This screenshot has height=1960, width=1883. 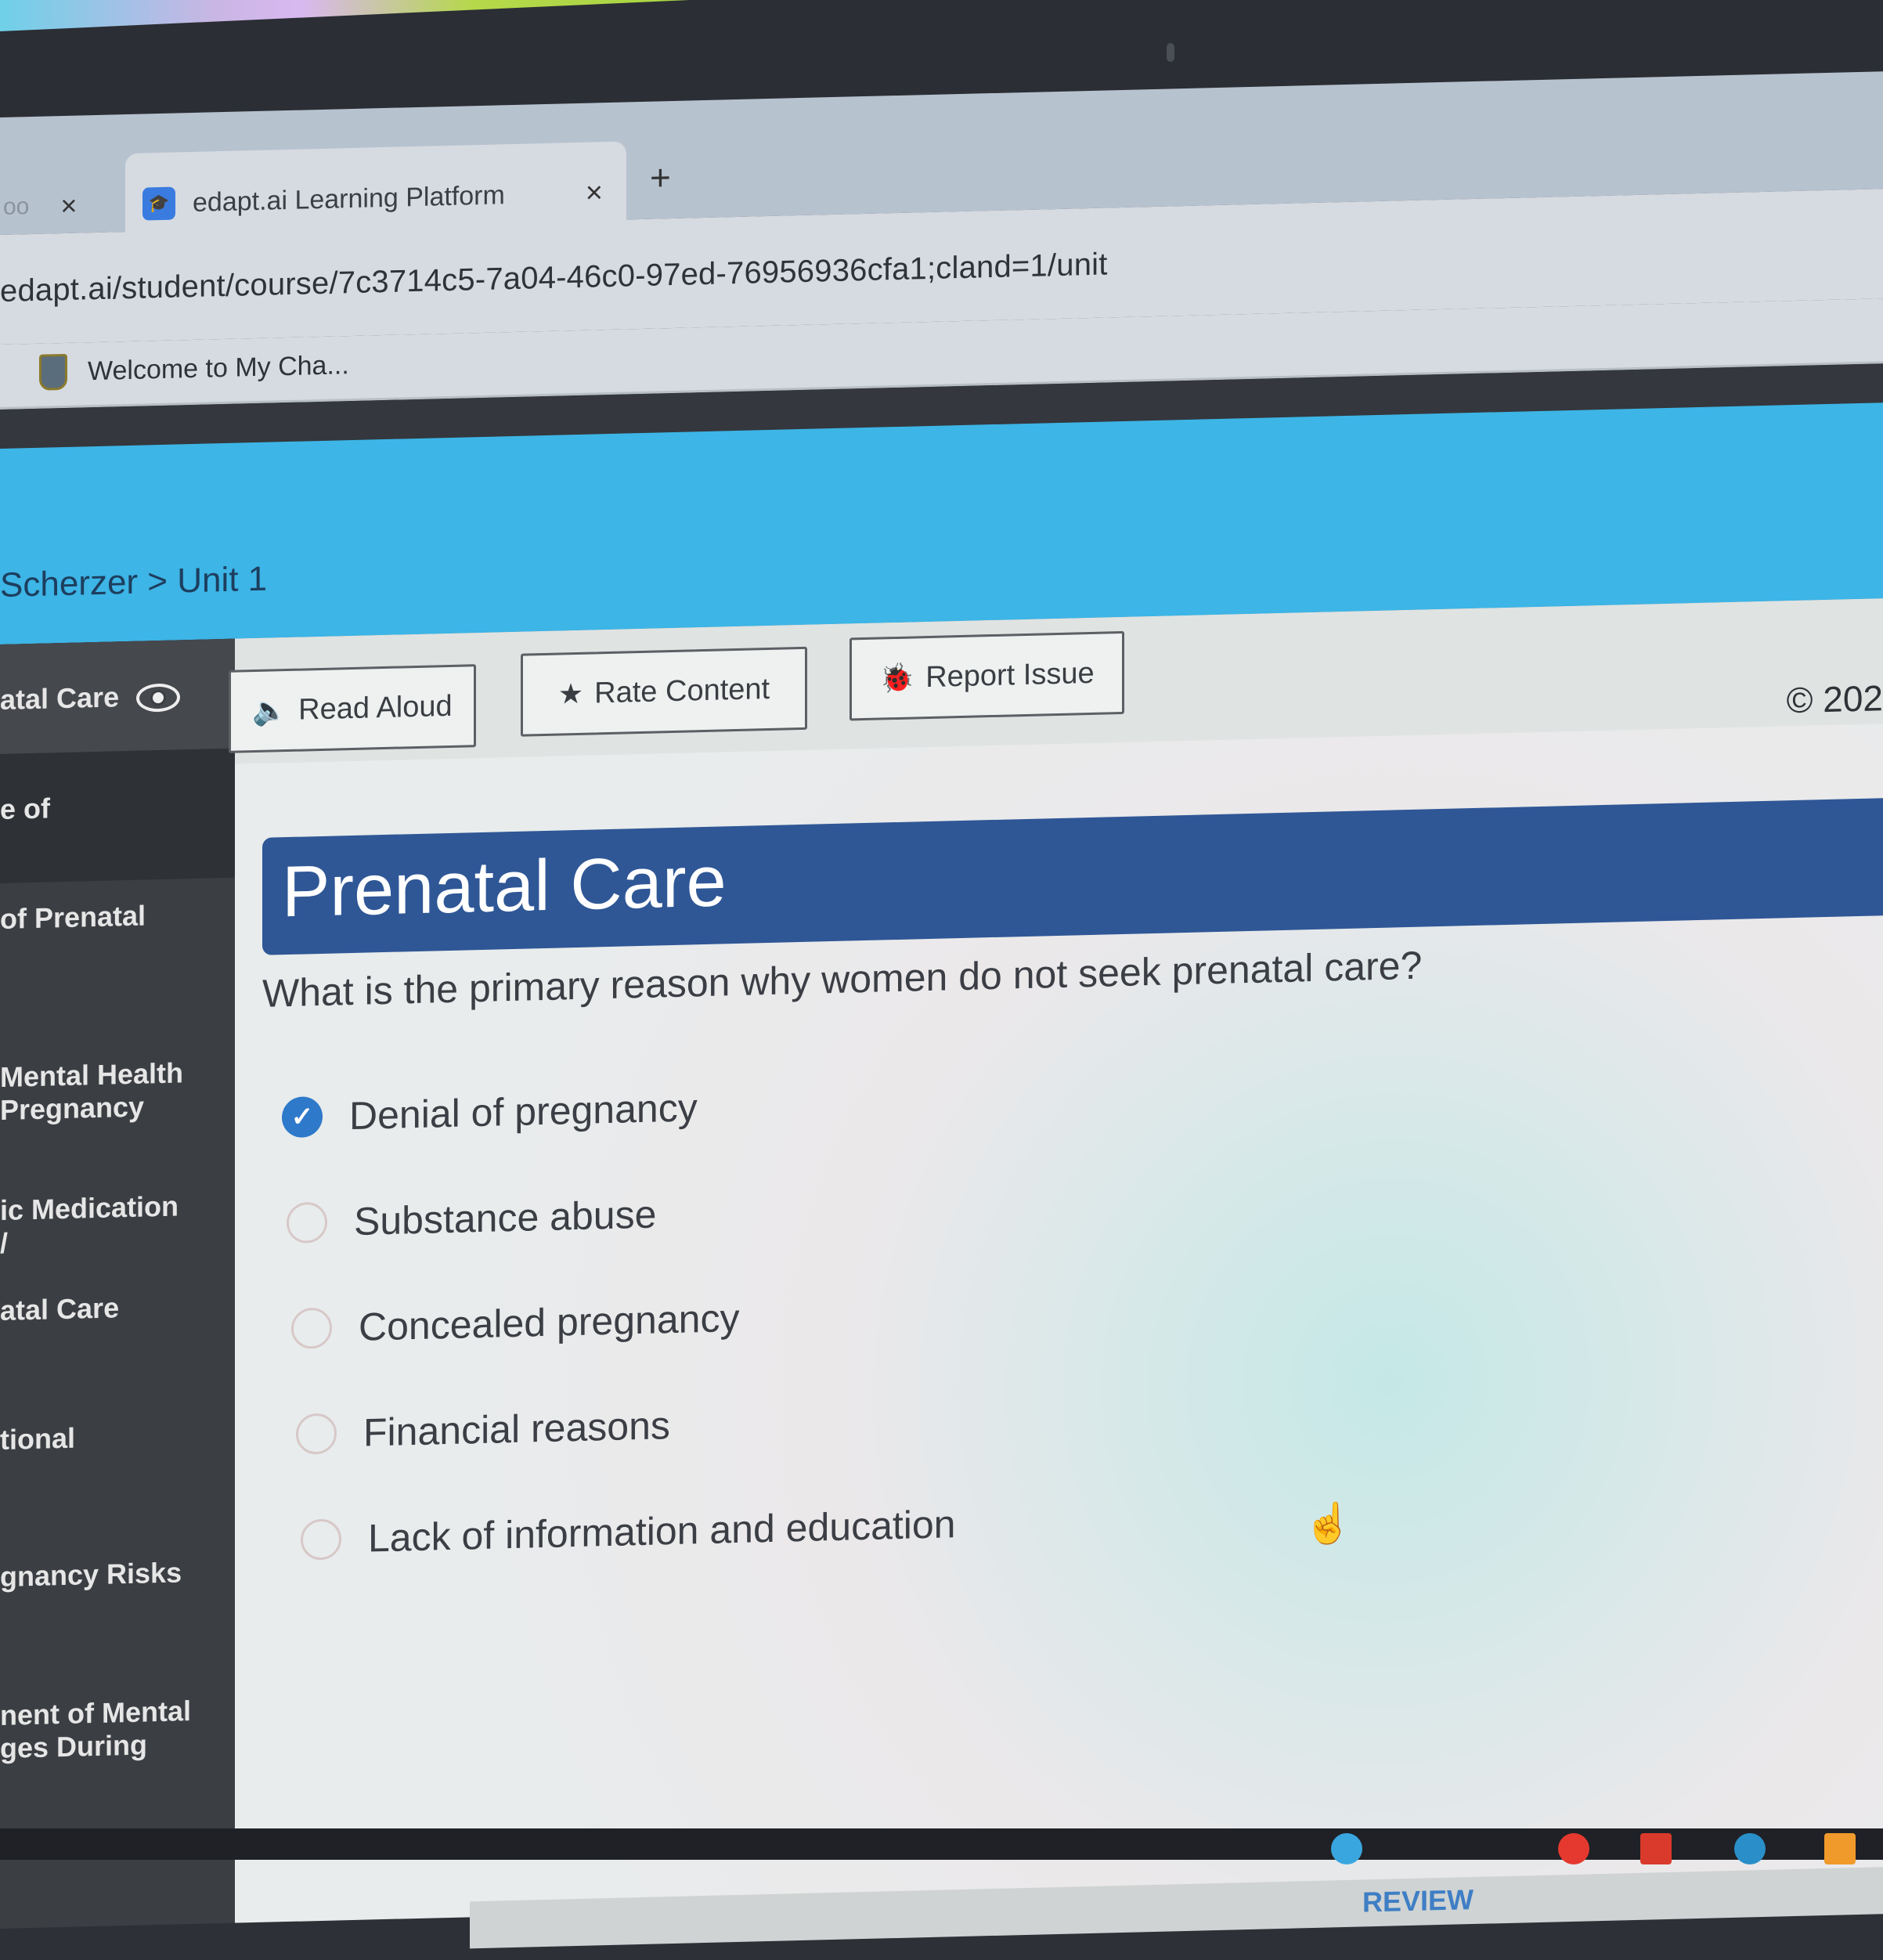 What do you see at coordinates (117, 1331) in the screenshot?
I see `sidebar-item-prenatal-care-2: atal Care` at bounding box center [117, 1331].